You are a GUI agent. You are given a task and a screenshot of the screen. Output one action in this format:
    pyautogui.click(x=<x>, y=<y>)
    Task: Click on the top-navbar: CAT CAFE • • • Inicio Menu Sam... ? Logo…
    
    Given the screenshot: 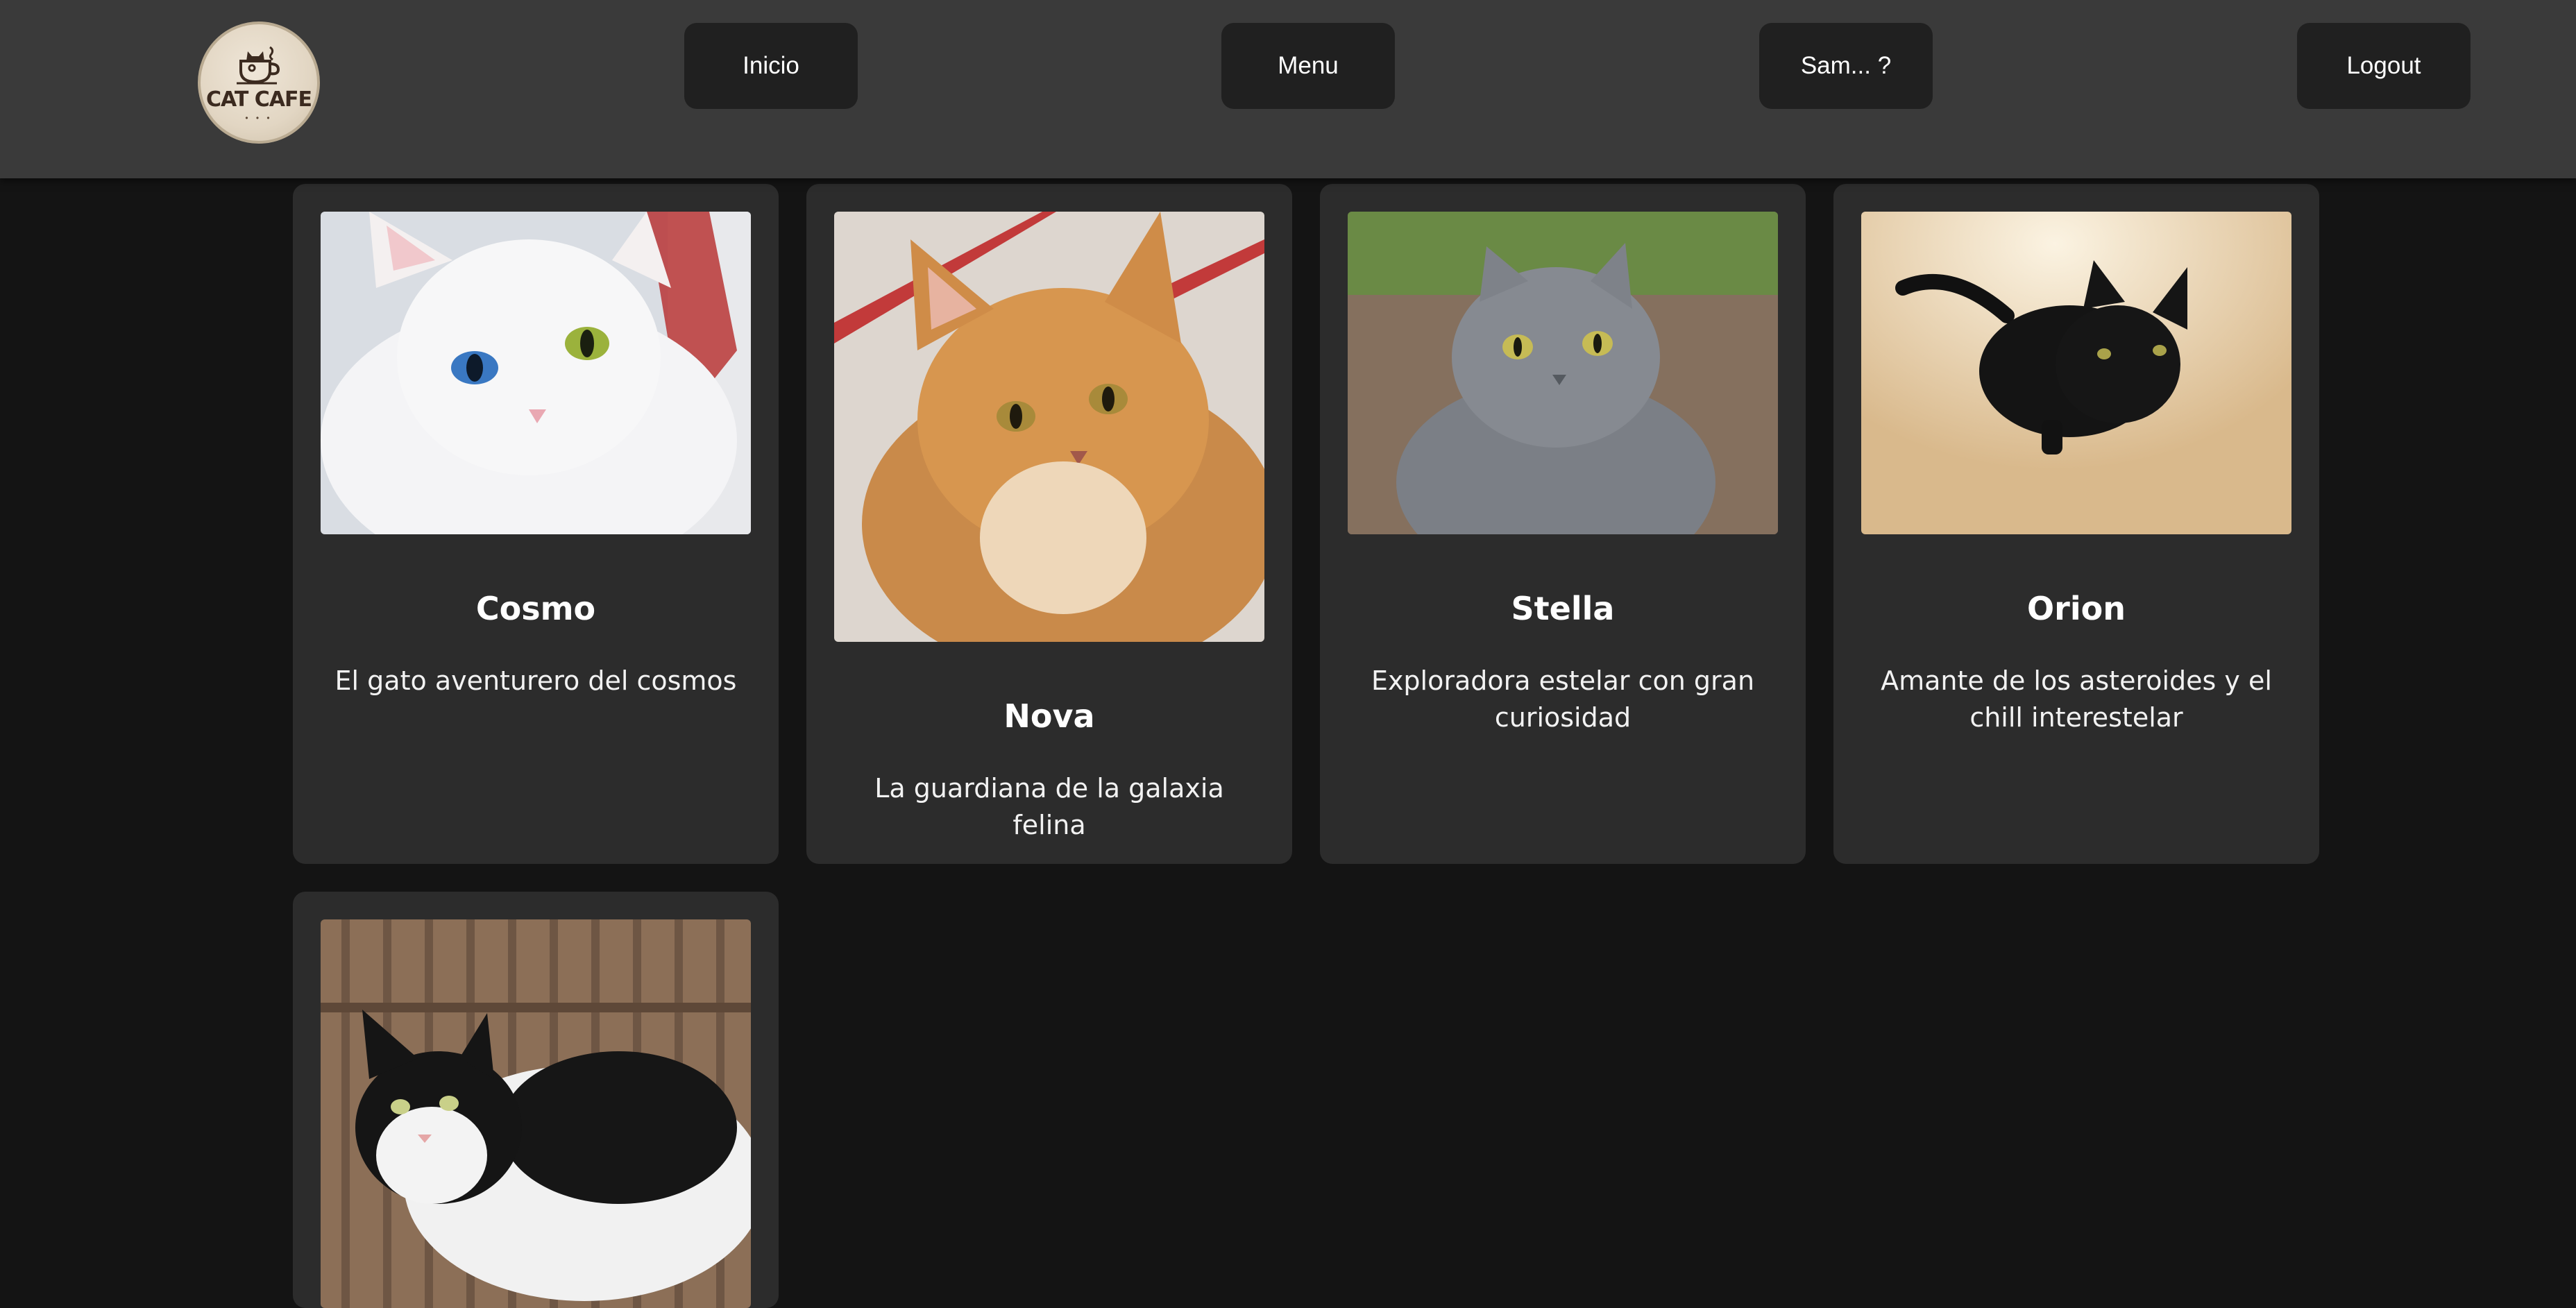 What is the action you would take?
    pyautogui.click(x=1288, y=89)
    